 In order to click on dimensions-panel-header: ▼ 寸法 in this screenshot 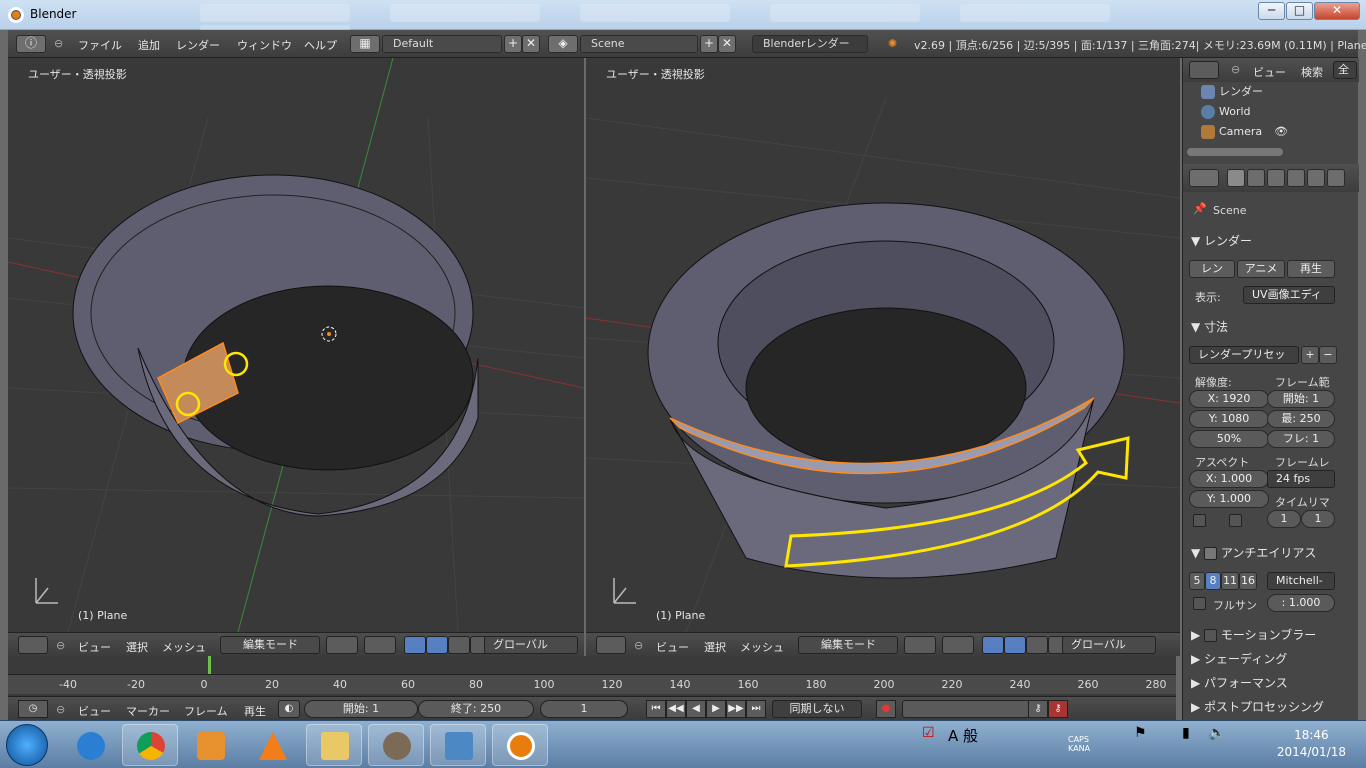, I will do `click(1209, 326)`.